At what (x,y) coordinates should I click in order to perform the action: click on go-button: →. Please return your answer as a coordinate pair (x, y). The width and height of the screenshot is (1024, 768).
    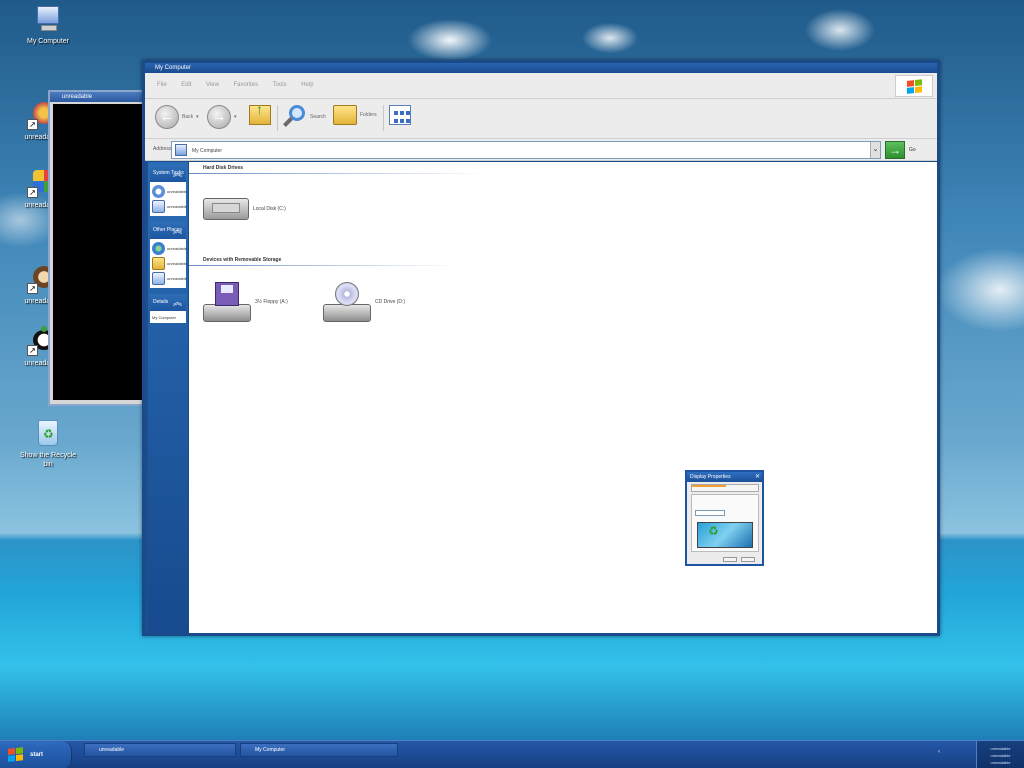
    Looking at the image, I should click on (895, 150).